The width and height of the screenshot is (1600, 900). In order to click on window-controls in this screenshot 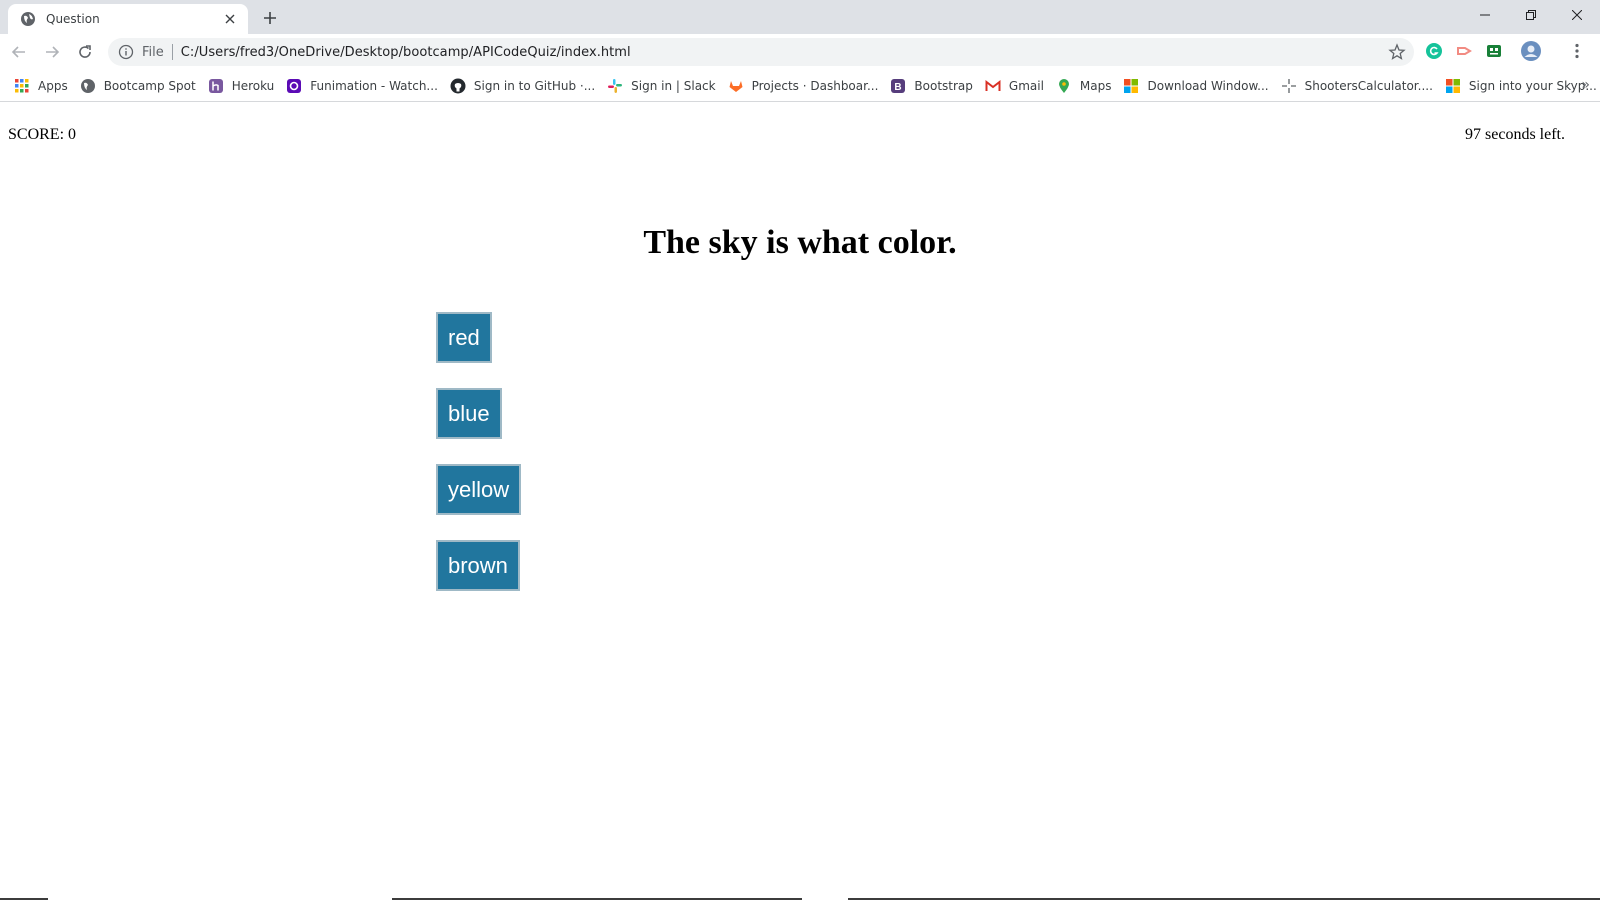, I will do `click(1531, 15)`.